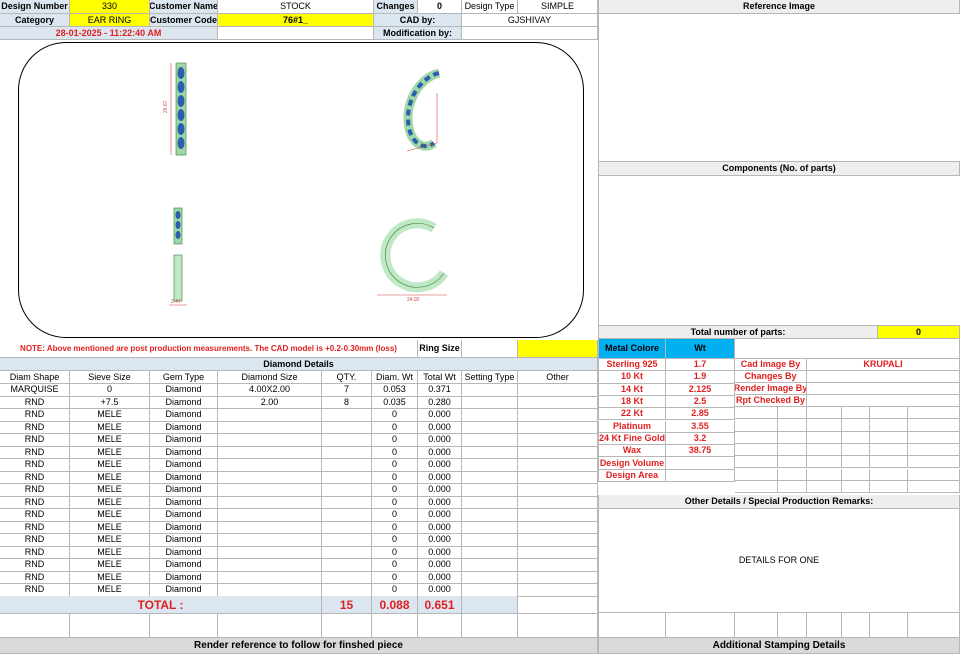  I want to click on table-cell-diam-wt: 0.035, so click(395, 402).